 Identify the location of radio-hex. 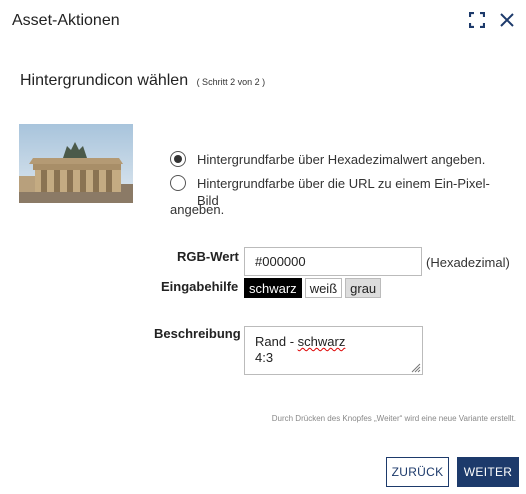
(178, 159).